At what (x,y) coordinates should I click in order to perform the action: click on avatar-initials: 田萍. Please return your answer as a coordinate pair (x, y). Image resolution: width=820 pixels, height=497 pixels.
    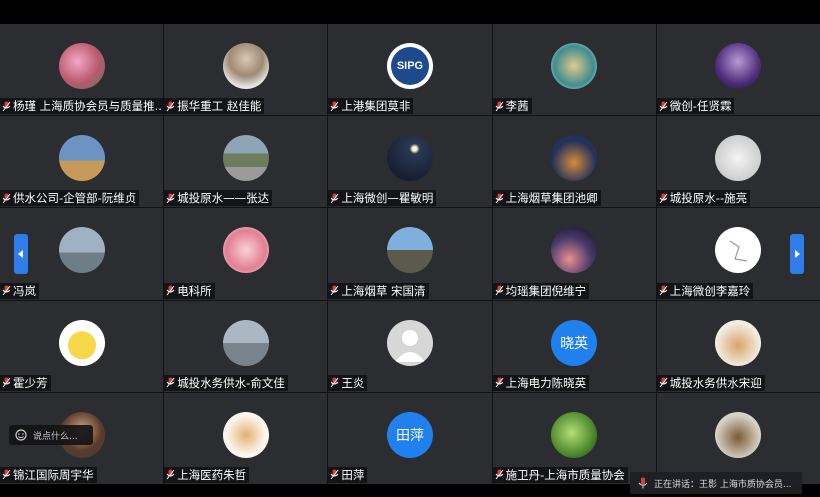
    Looking at the image, I should click on (409, 435).